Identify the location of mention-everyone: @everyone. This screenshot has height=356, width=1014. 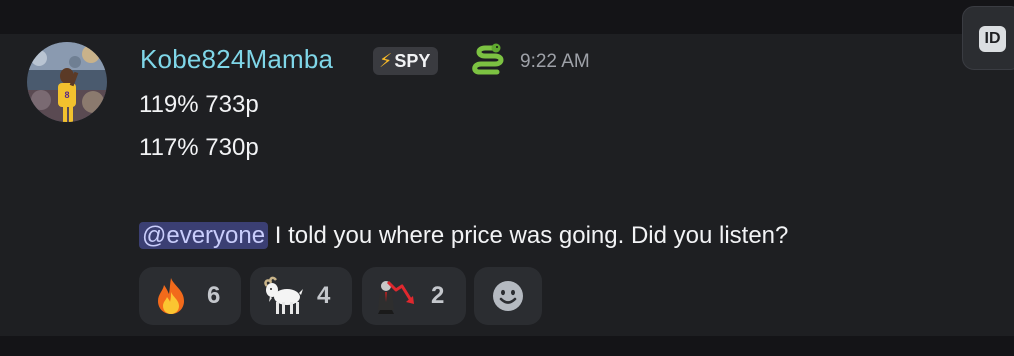
(204, 235).